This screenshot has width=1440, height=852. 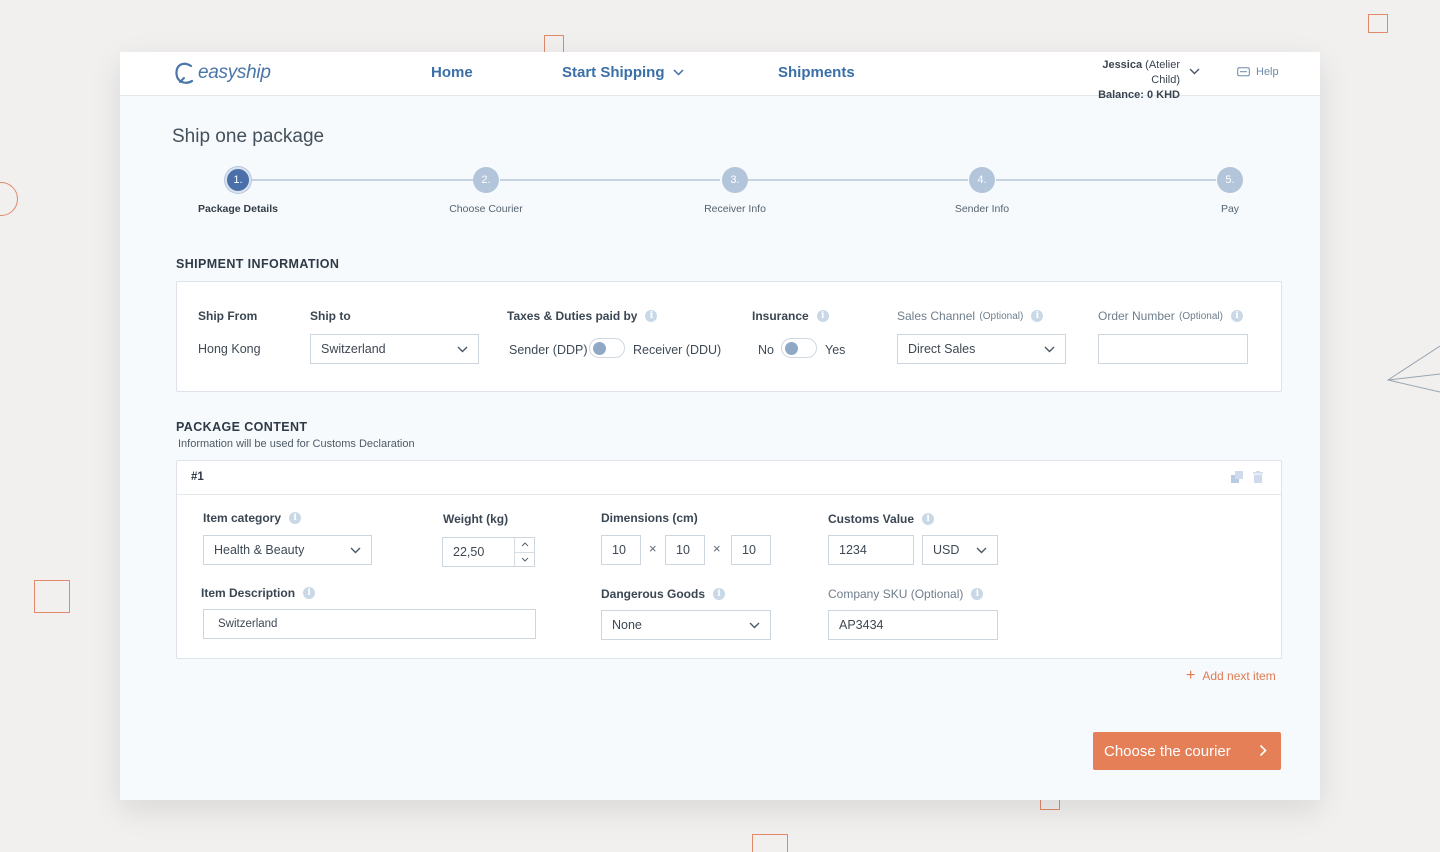 I want to click on insurance-label: Insurance i, so click(x=790, y=316).